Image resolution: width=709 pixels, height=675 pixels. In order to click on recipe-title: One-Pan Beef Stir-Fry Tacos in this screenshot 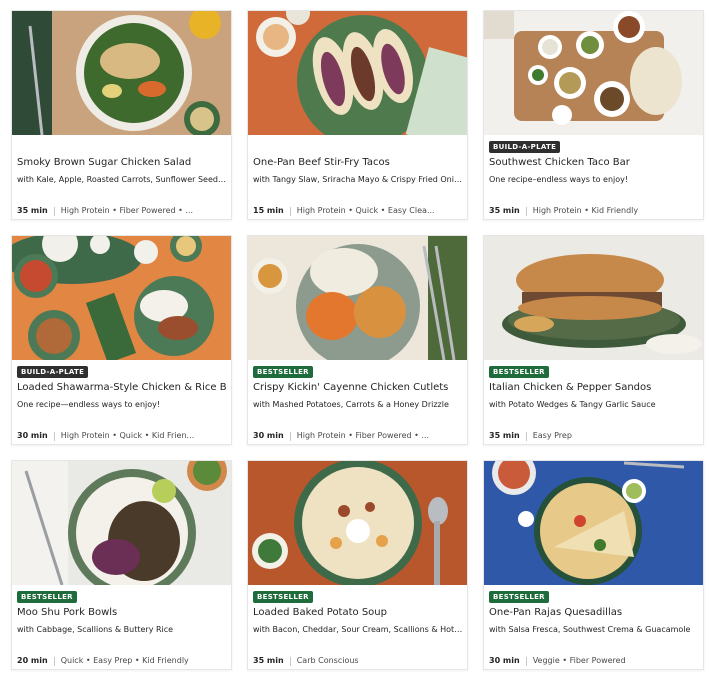, I will do `click(358, 163)`.